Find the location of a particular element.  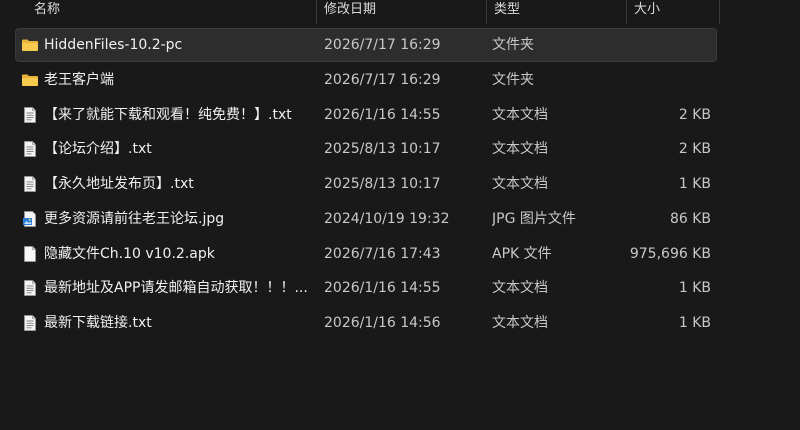

file-name: 【来了就能下载和观看！纯免费！】.txt is located at coordinates (168, 115).